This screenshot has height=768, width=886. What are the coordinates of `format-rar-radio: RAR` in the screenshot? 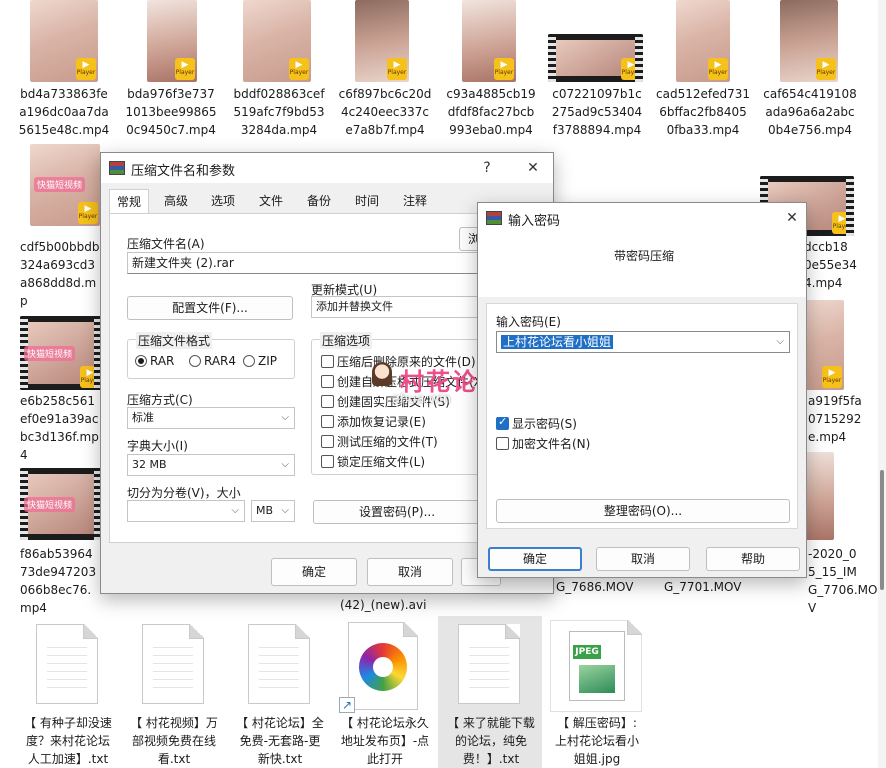 It's located at (154, 361).